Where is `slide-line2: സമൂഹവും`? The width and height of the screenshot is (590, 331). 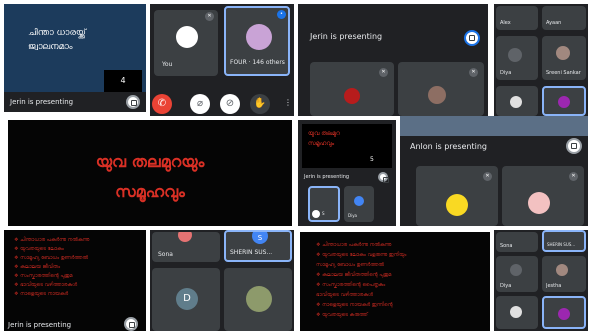
slide-line2: സമൂഹവും is located at coordinates (321, 143).